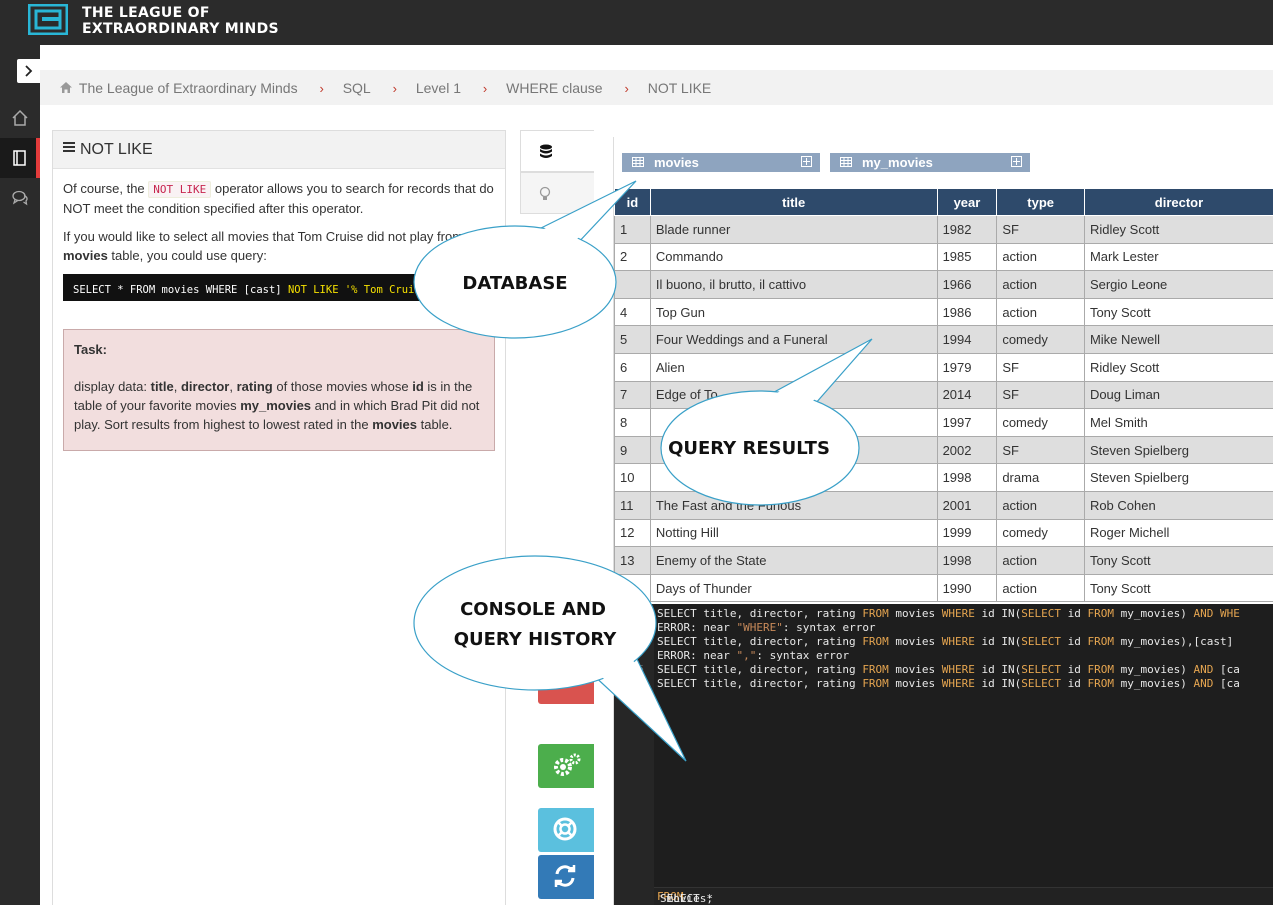  I want to click on callout-database-text: DATABASE, so click(514, 283).